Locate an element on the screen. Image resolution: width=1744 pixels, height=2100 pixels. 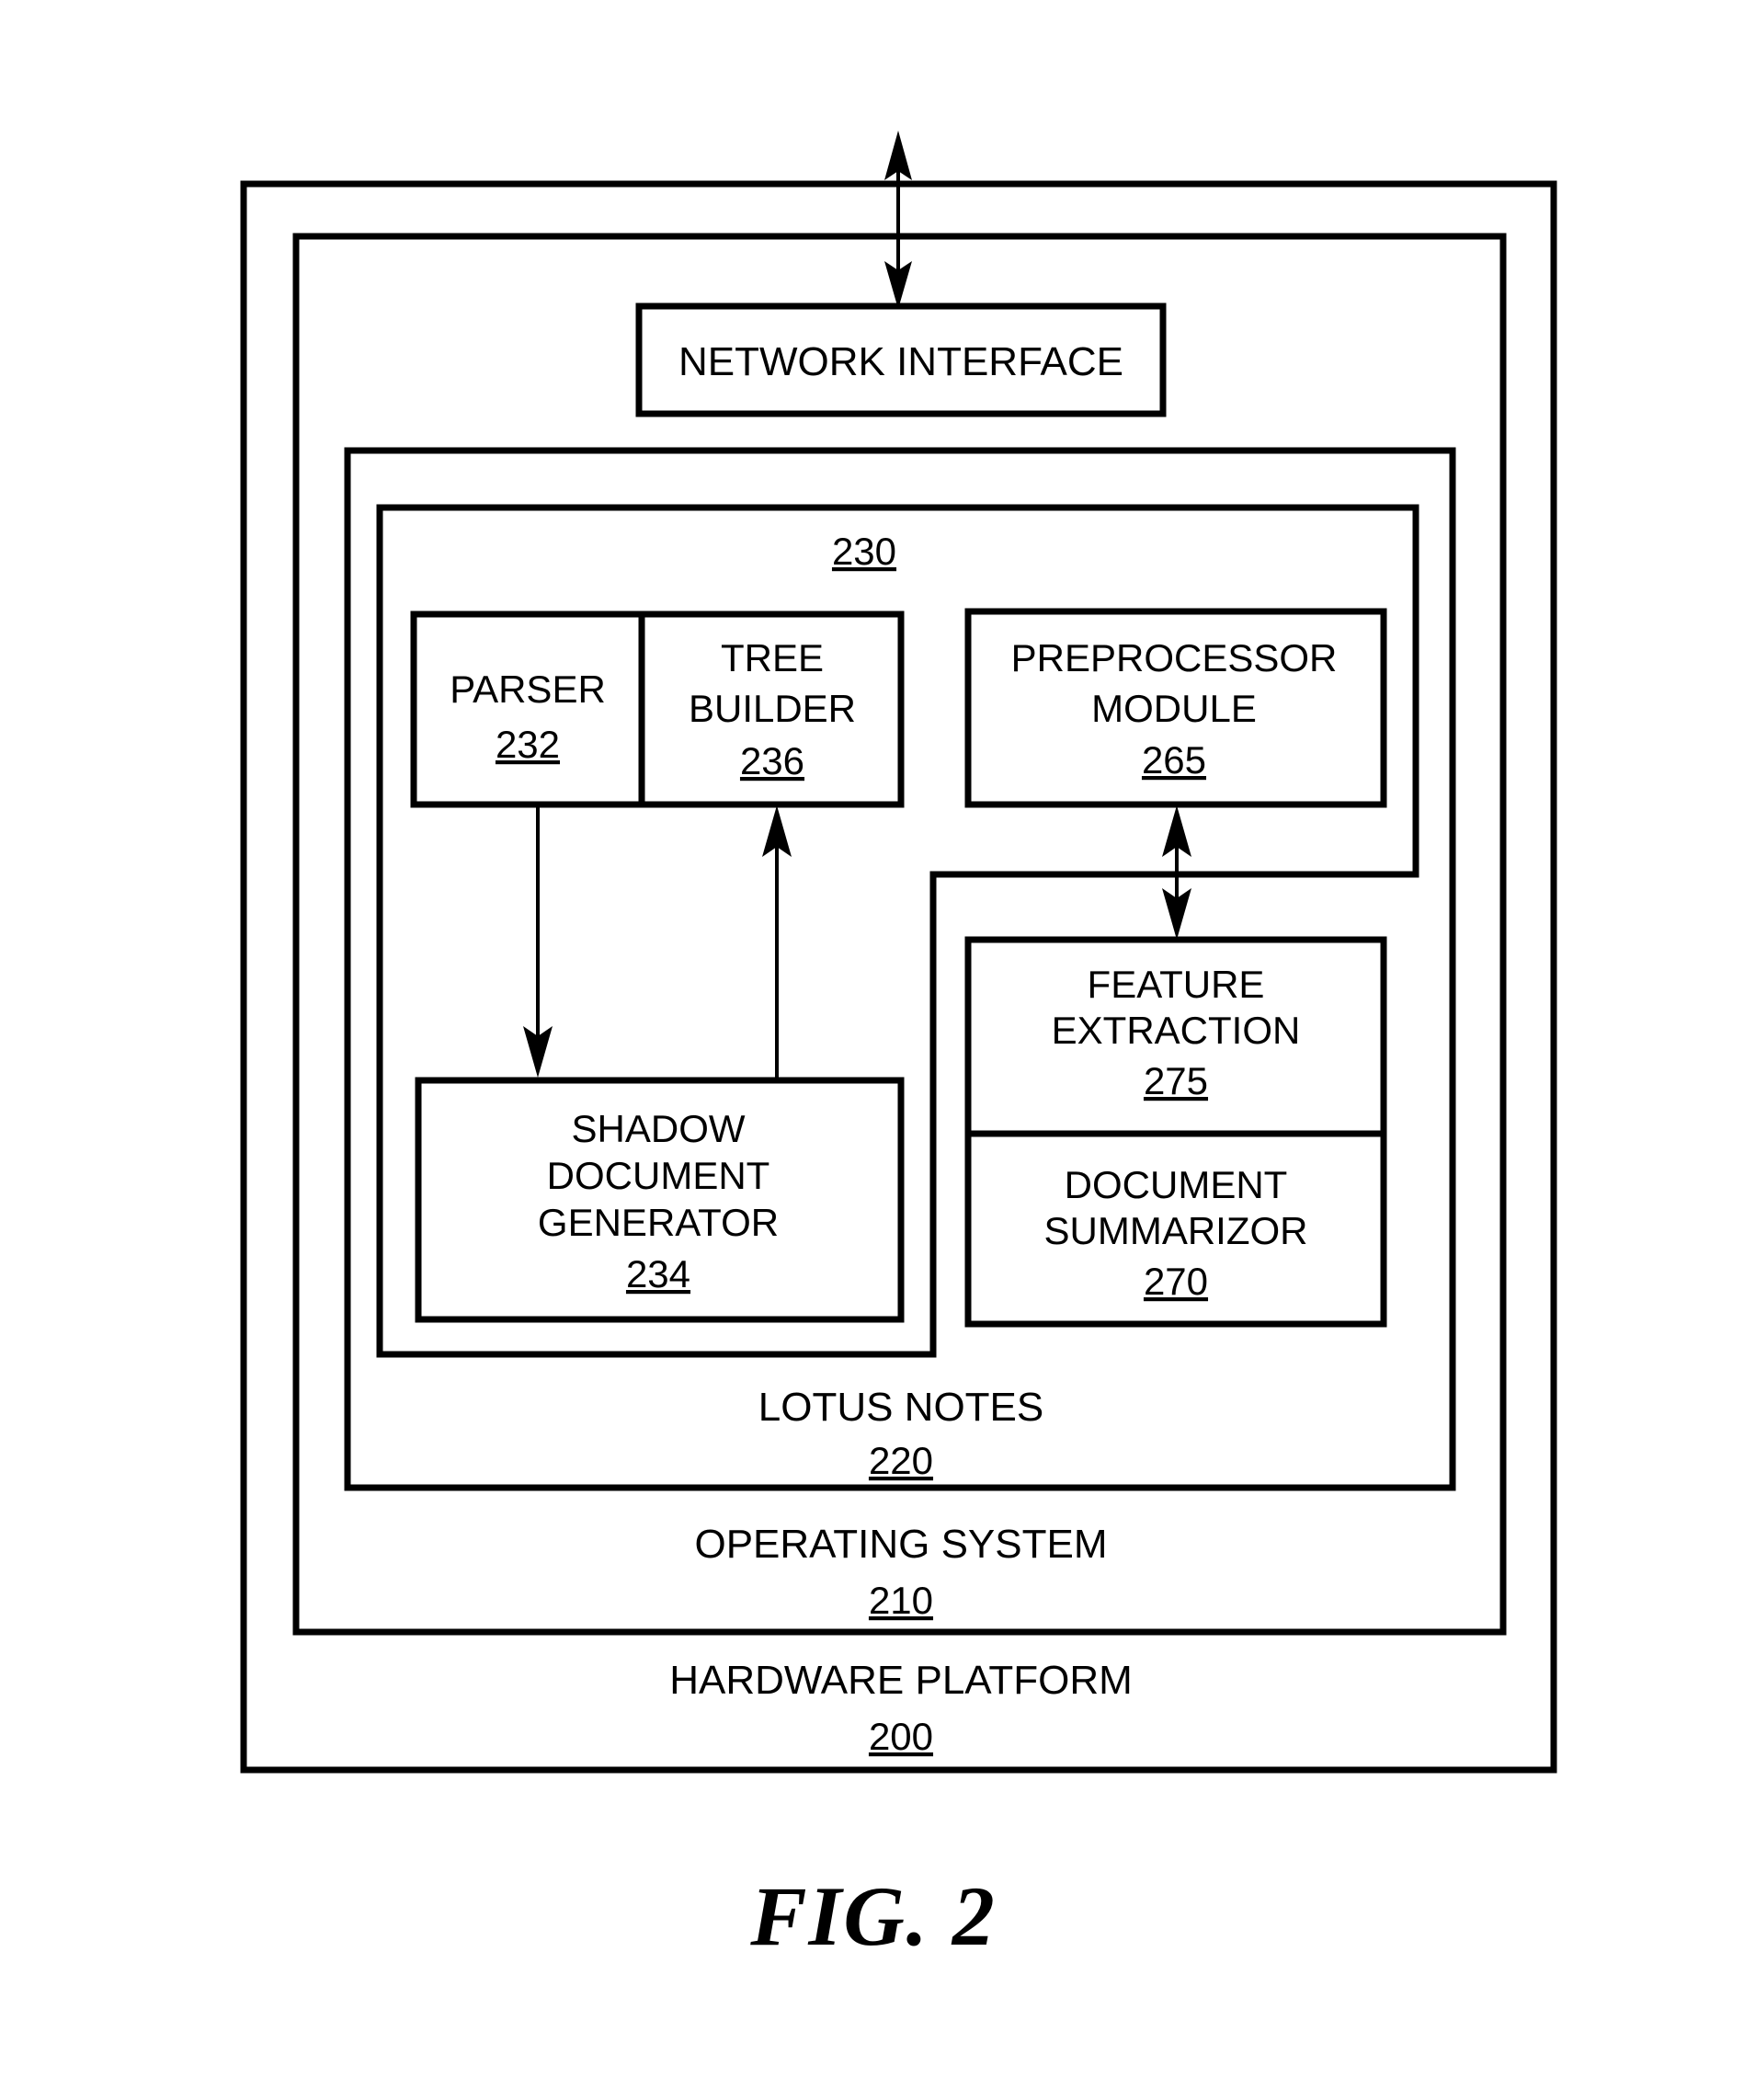
tree-builder-ref: 236 is located at coordinates (772, 760).